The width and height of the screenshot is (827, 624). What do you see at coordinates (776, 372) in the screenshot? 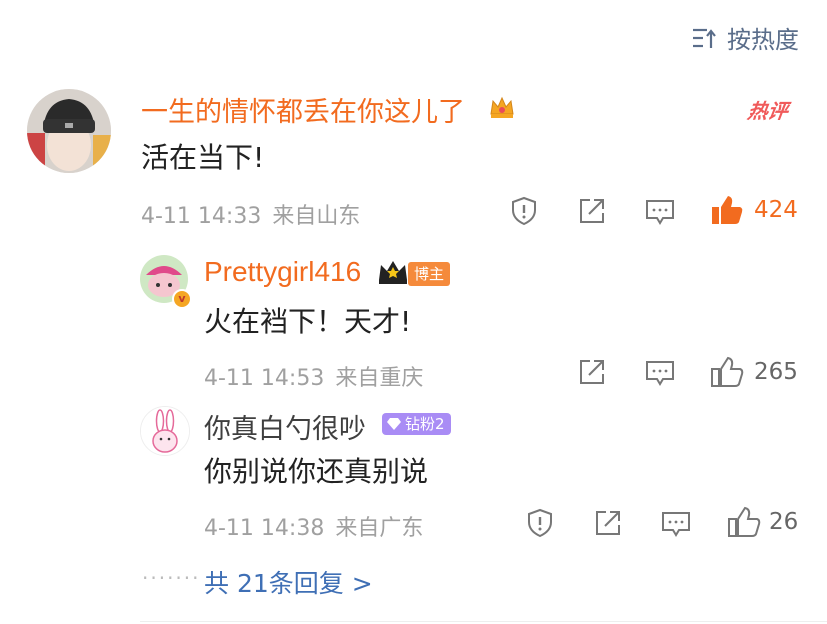
I see `like-count: 265` at bounding box center [776, 372].